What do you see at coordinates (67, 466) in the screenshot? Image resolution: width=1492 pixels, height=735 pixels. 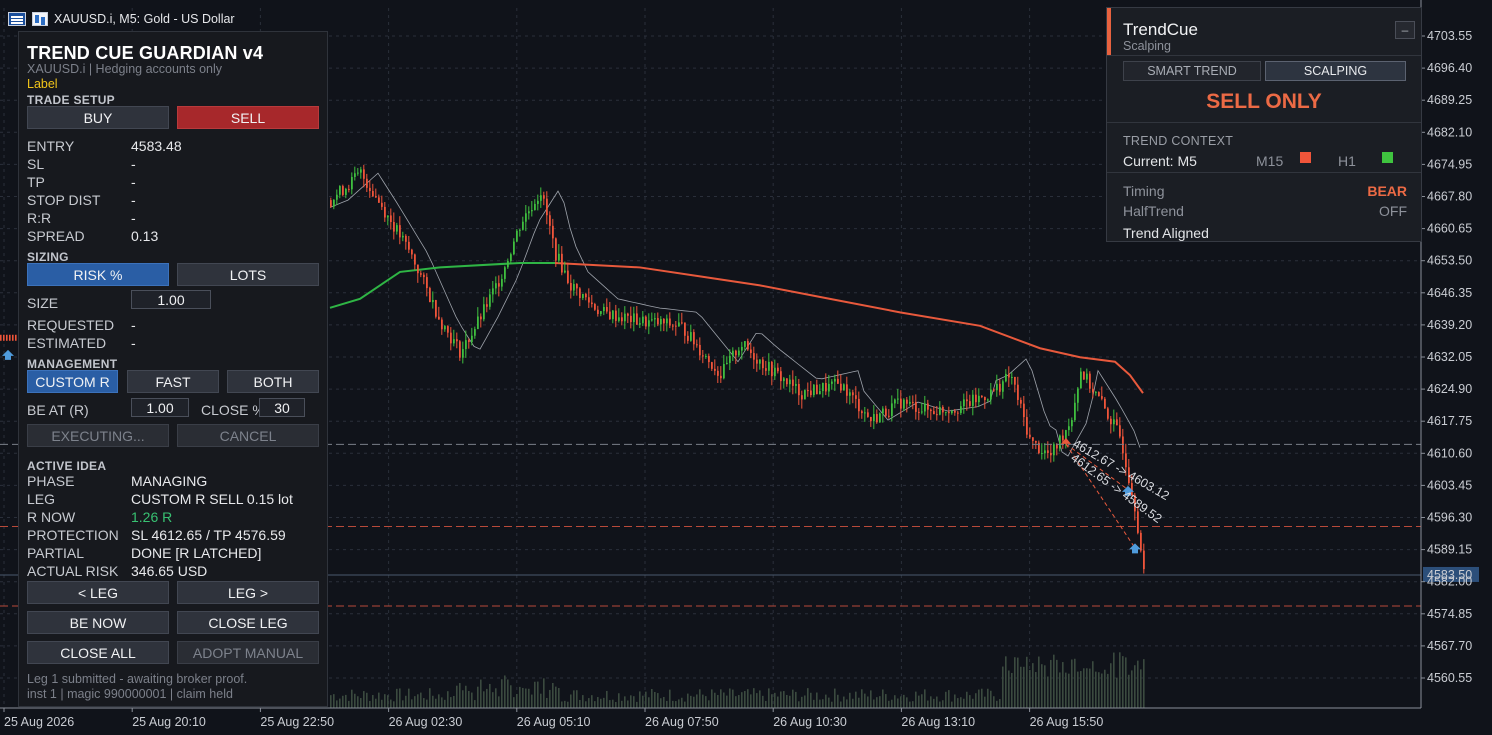 I see `section-active-idea: ACTIVE IDEA` at bounding box center [67, 466].